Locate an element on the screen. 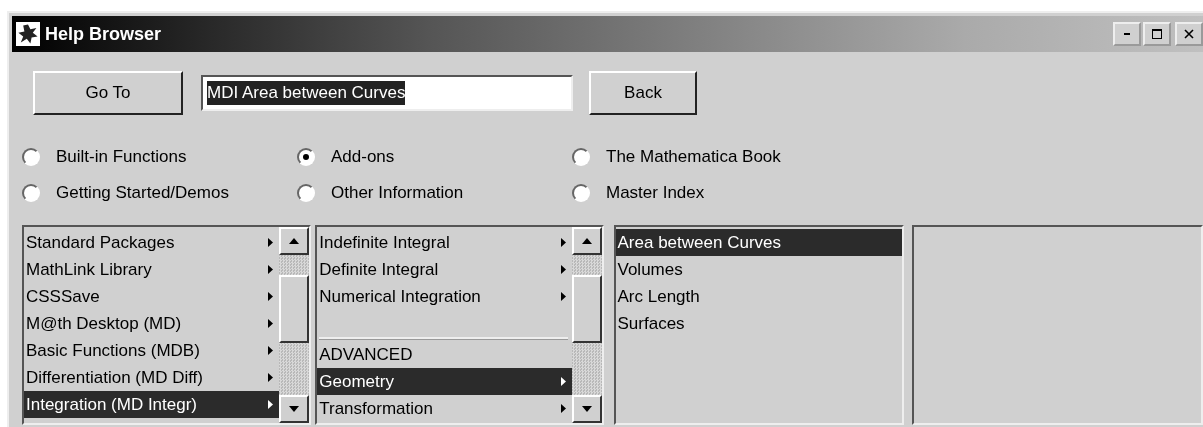  list-item: Surfaces is located at coordinates (758, 323).